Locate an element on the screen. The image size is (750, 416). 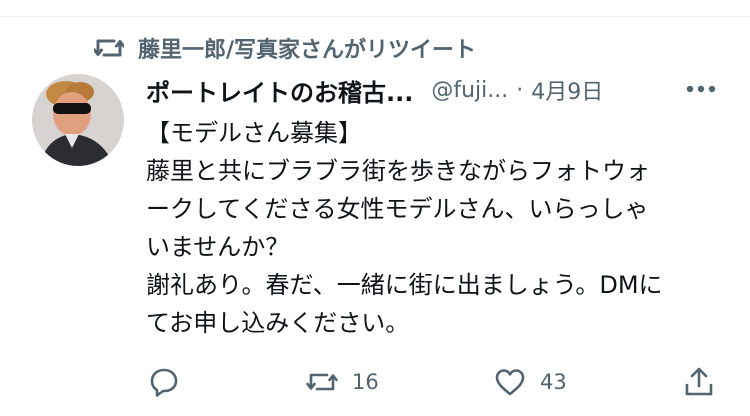
reply-button is located at coordinates (164, 382).